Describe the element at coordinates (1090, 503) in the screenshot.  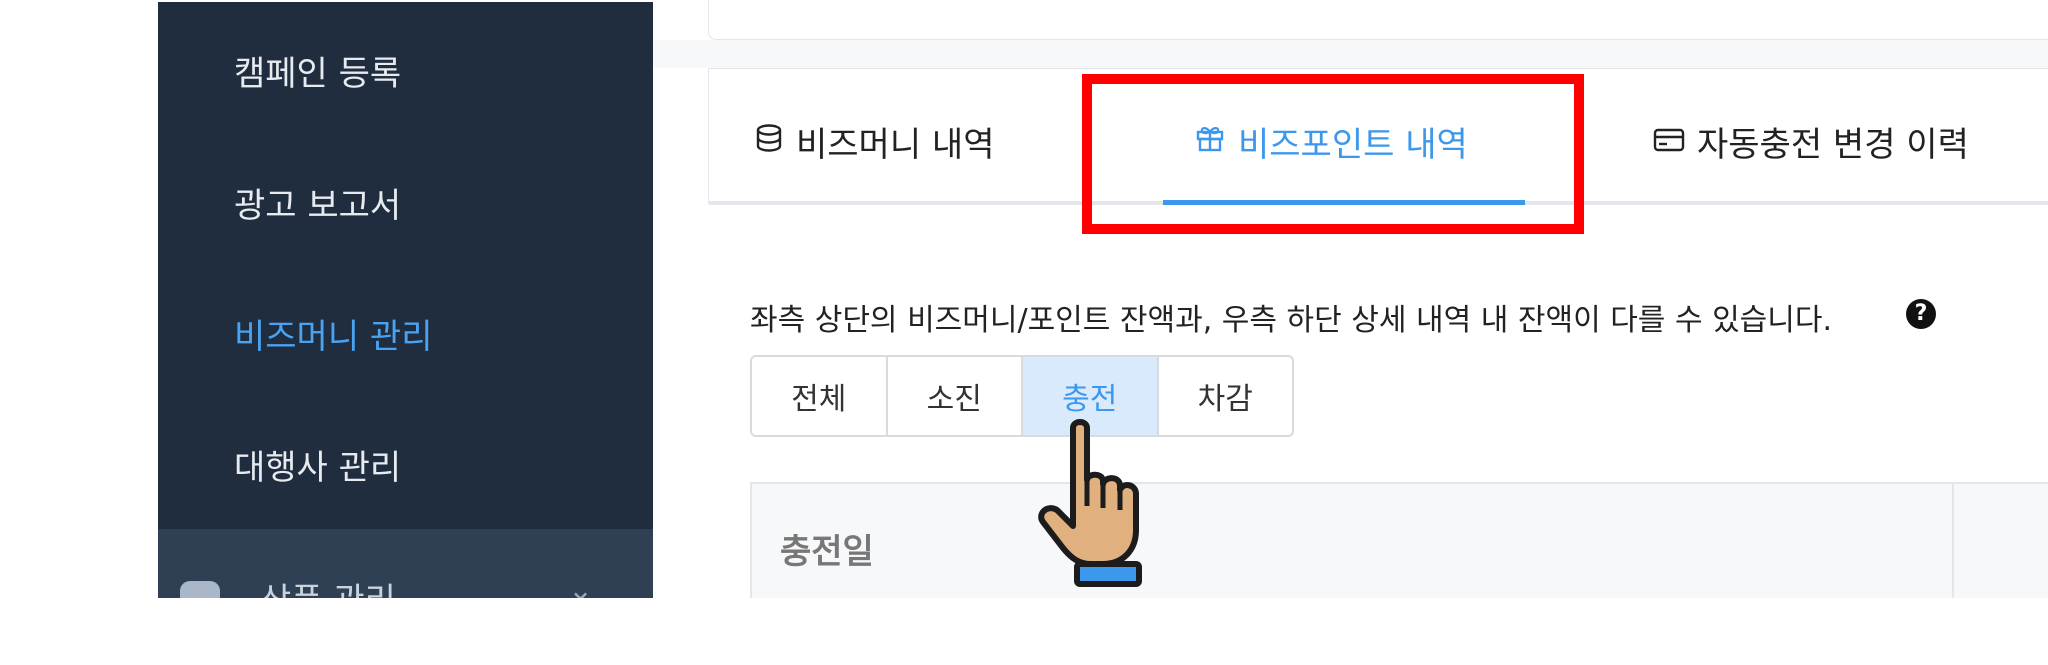
I see `pointing-hand-icon` at that location.